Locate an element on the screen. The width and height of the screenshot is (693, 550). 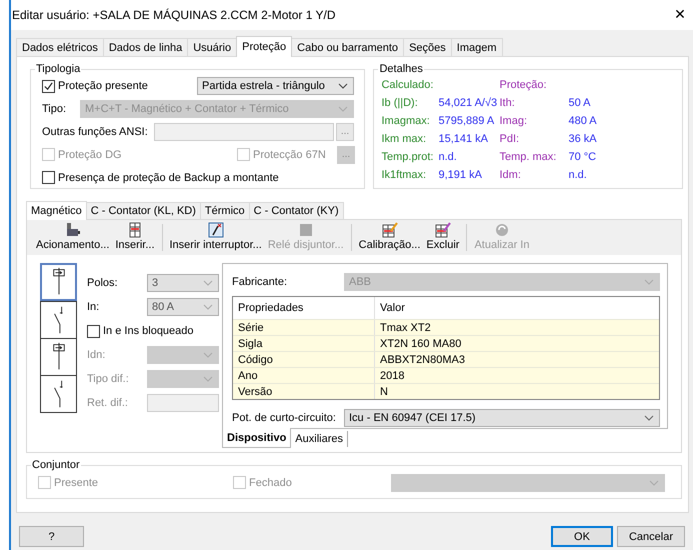
tab: Magnético is located at coordinates (56, 210).